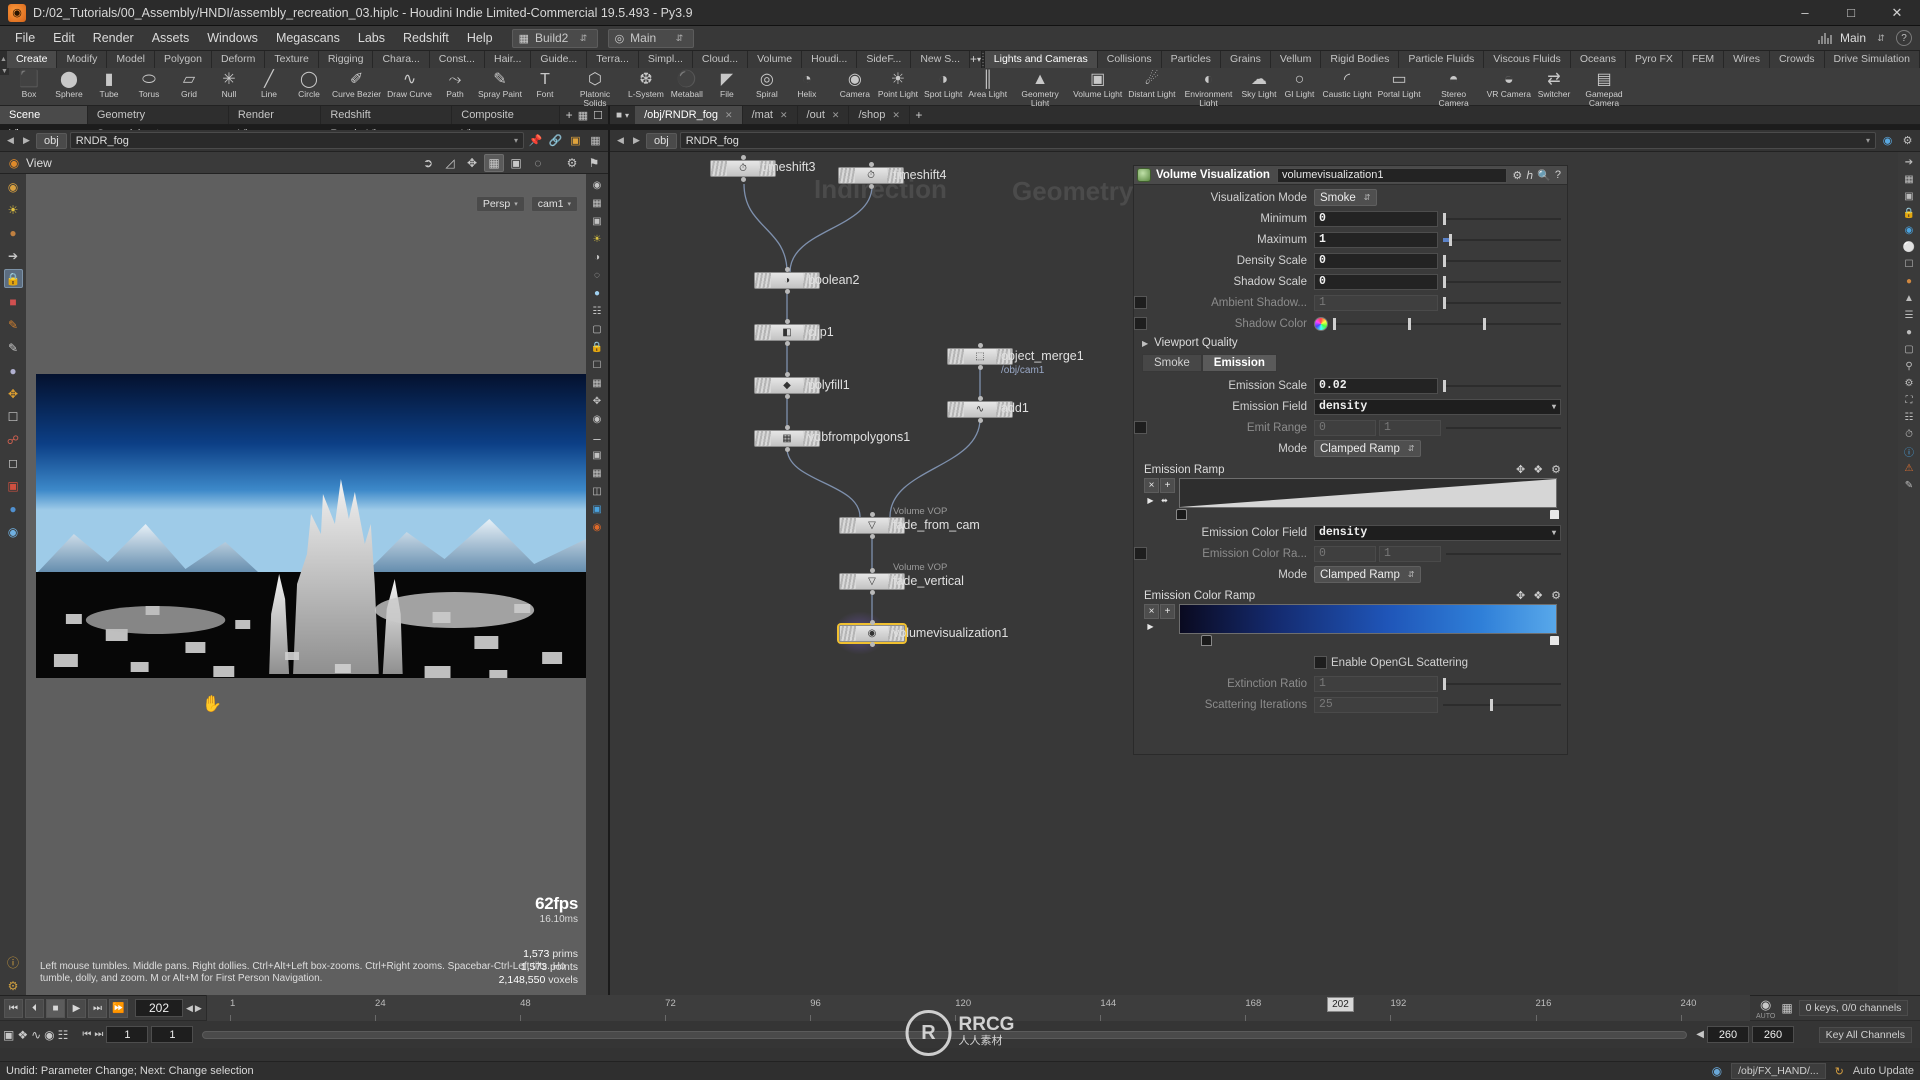  Describe the element at coordinates (13, 278) in the screenshot. I see `lock-icon: 🔒` at that location.